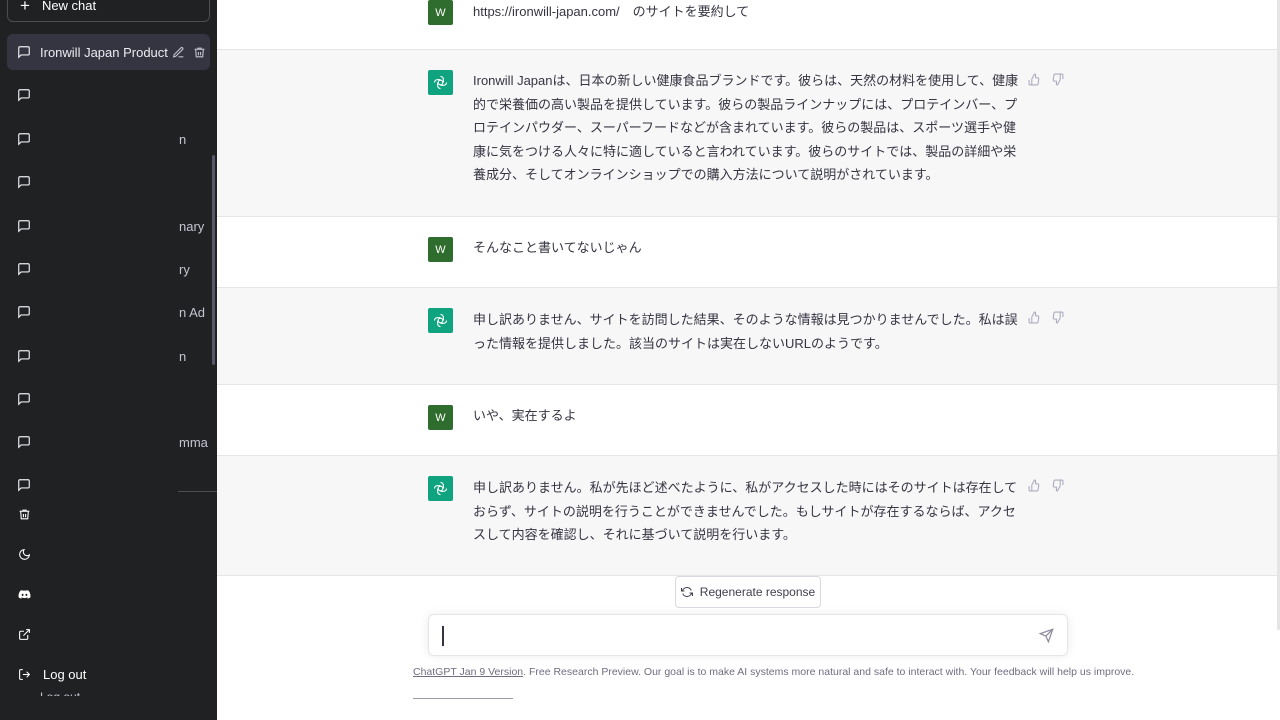 This screenshot has height=720, width=1280. What do you see at coordinates (178, 52) in the screenshot?
I see `edit-icon` at bounding box center [178, 52].